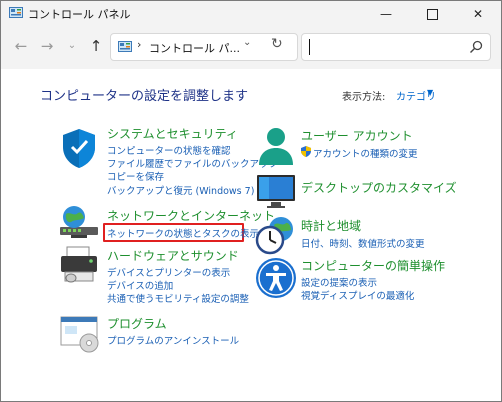 The height and width of the screenshot is (402, 502). What do you see at coordinates (192, 163) in the screenshot?
I see `link-file-history-backup: ファイル履歴でファイルのバックアップ` at bounding box center [192, 163].